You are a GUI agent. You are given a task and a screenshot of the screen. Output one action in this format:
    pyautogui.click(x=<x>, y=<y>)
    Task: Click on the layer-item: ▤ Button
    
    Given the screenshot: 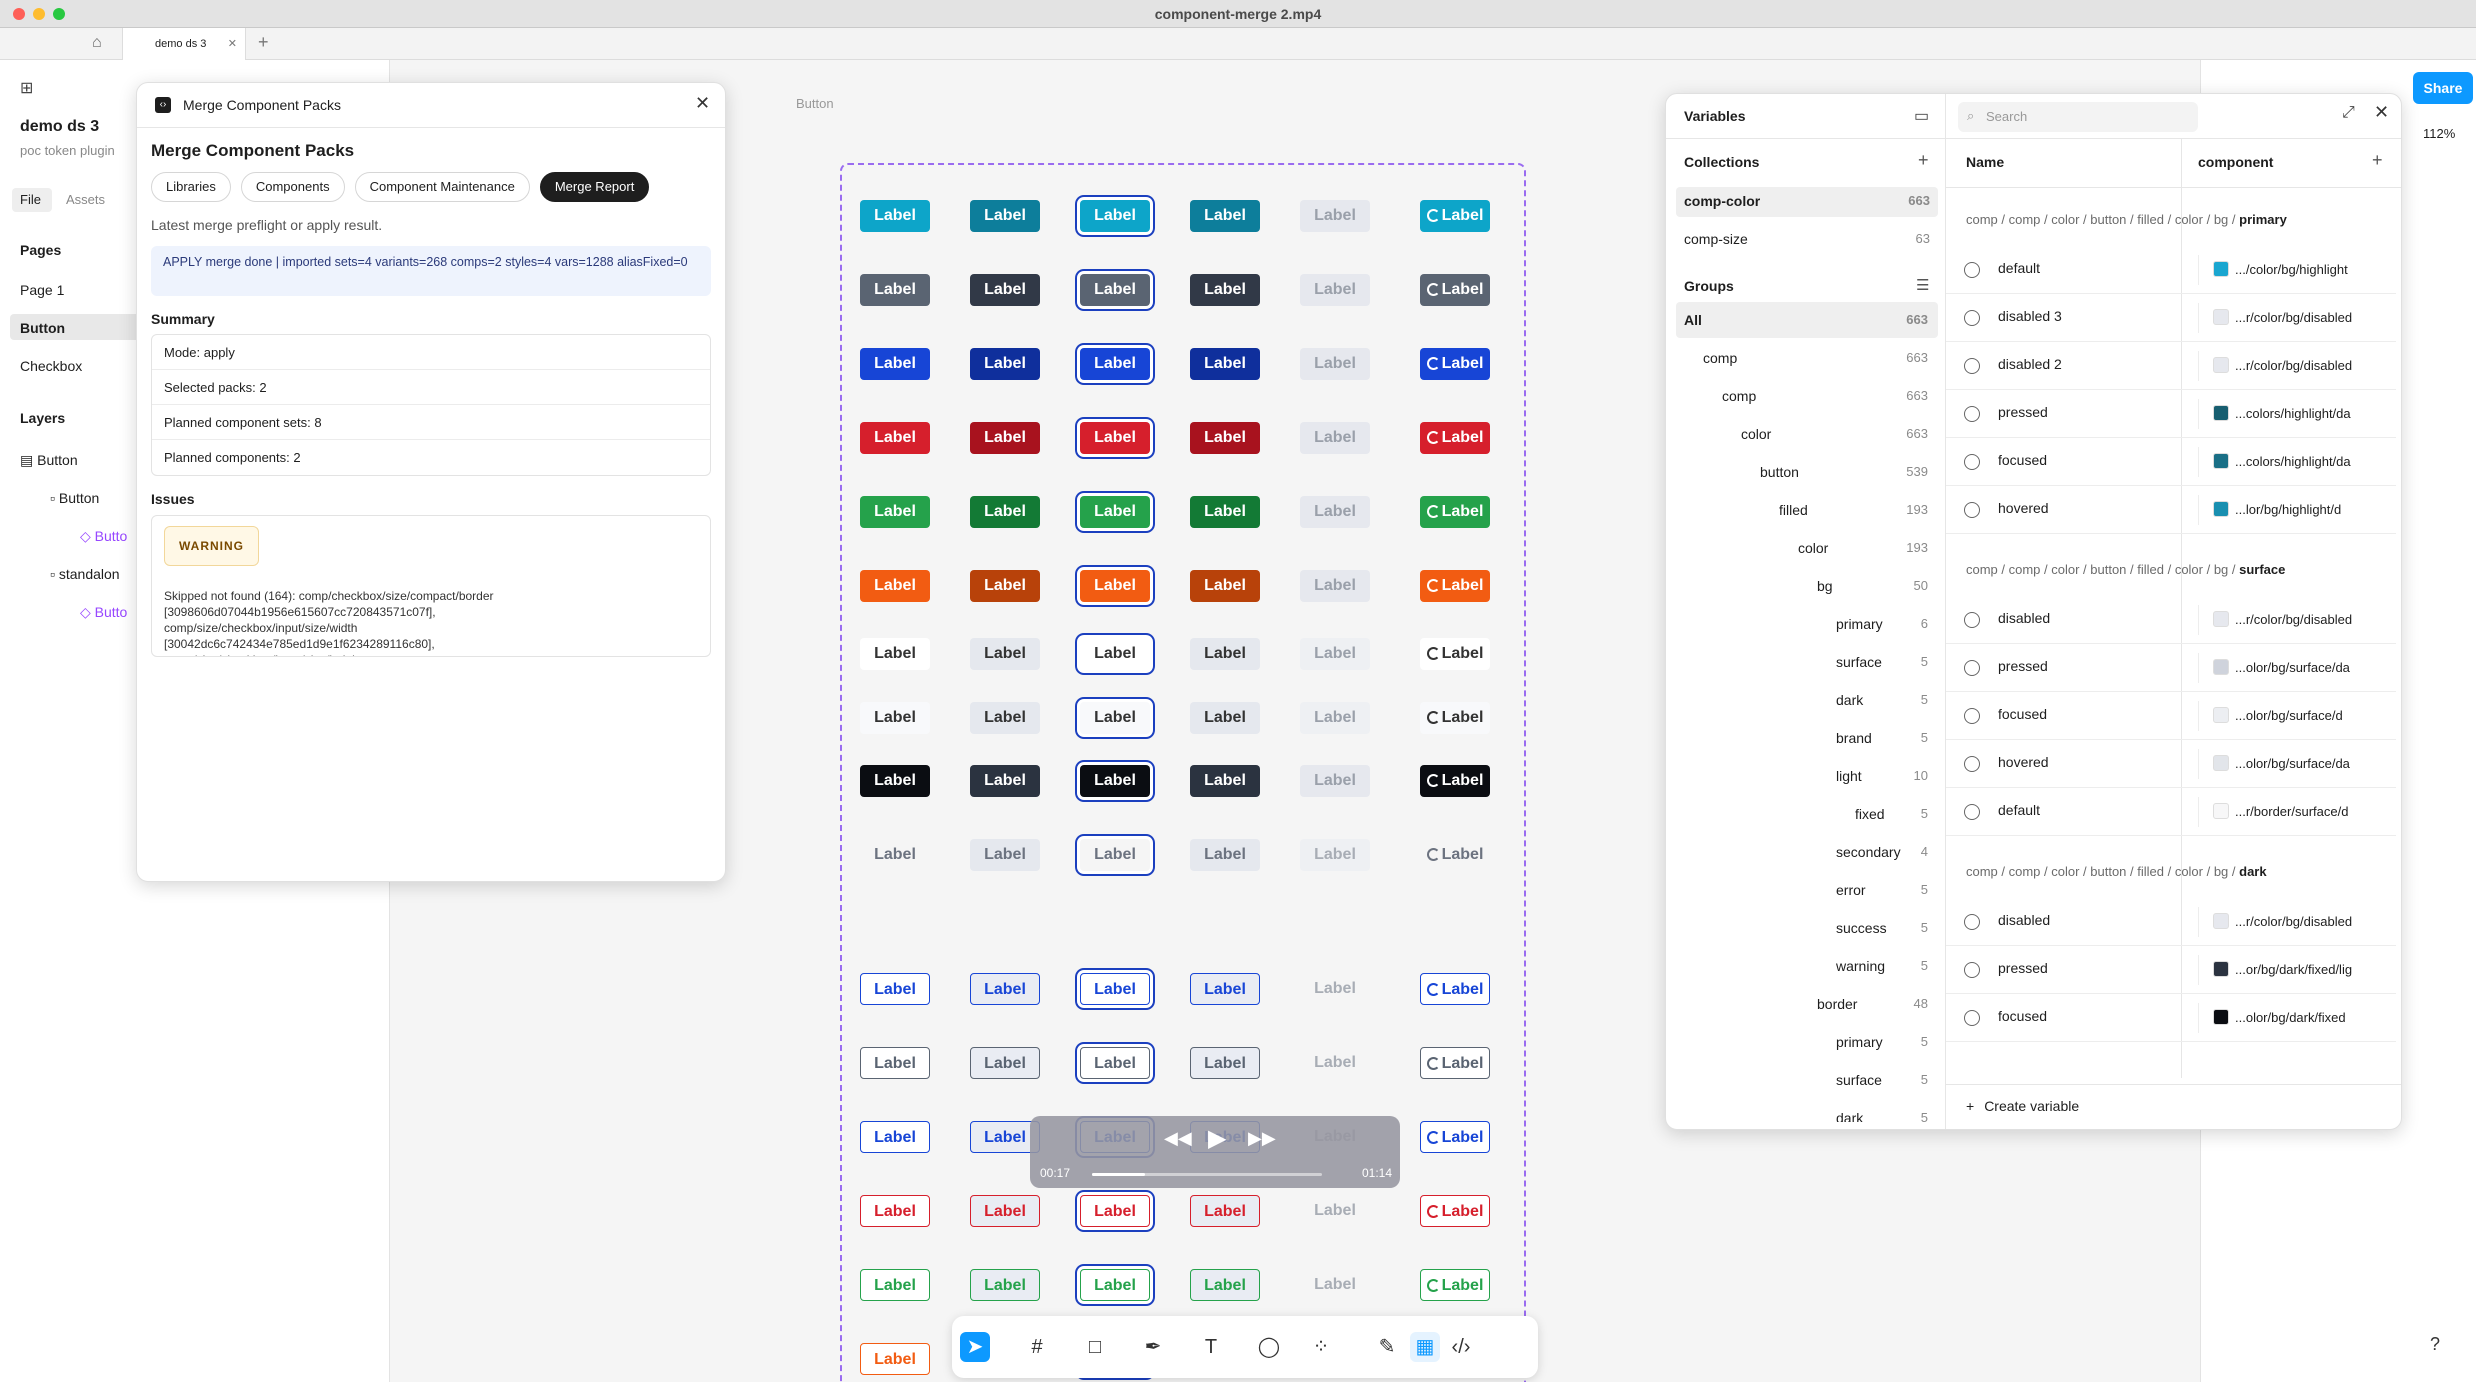 What is the action you would take?
    pyautogui.click(x=49, y=460)
    